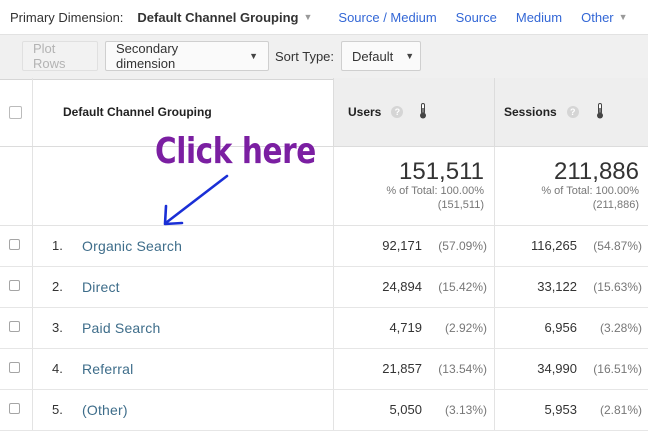  What do you see at coordinates (57, 409) in the screenshot?
I see `row-rank: 5.` at bounding box center [57, 409].